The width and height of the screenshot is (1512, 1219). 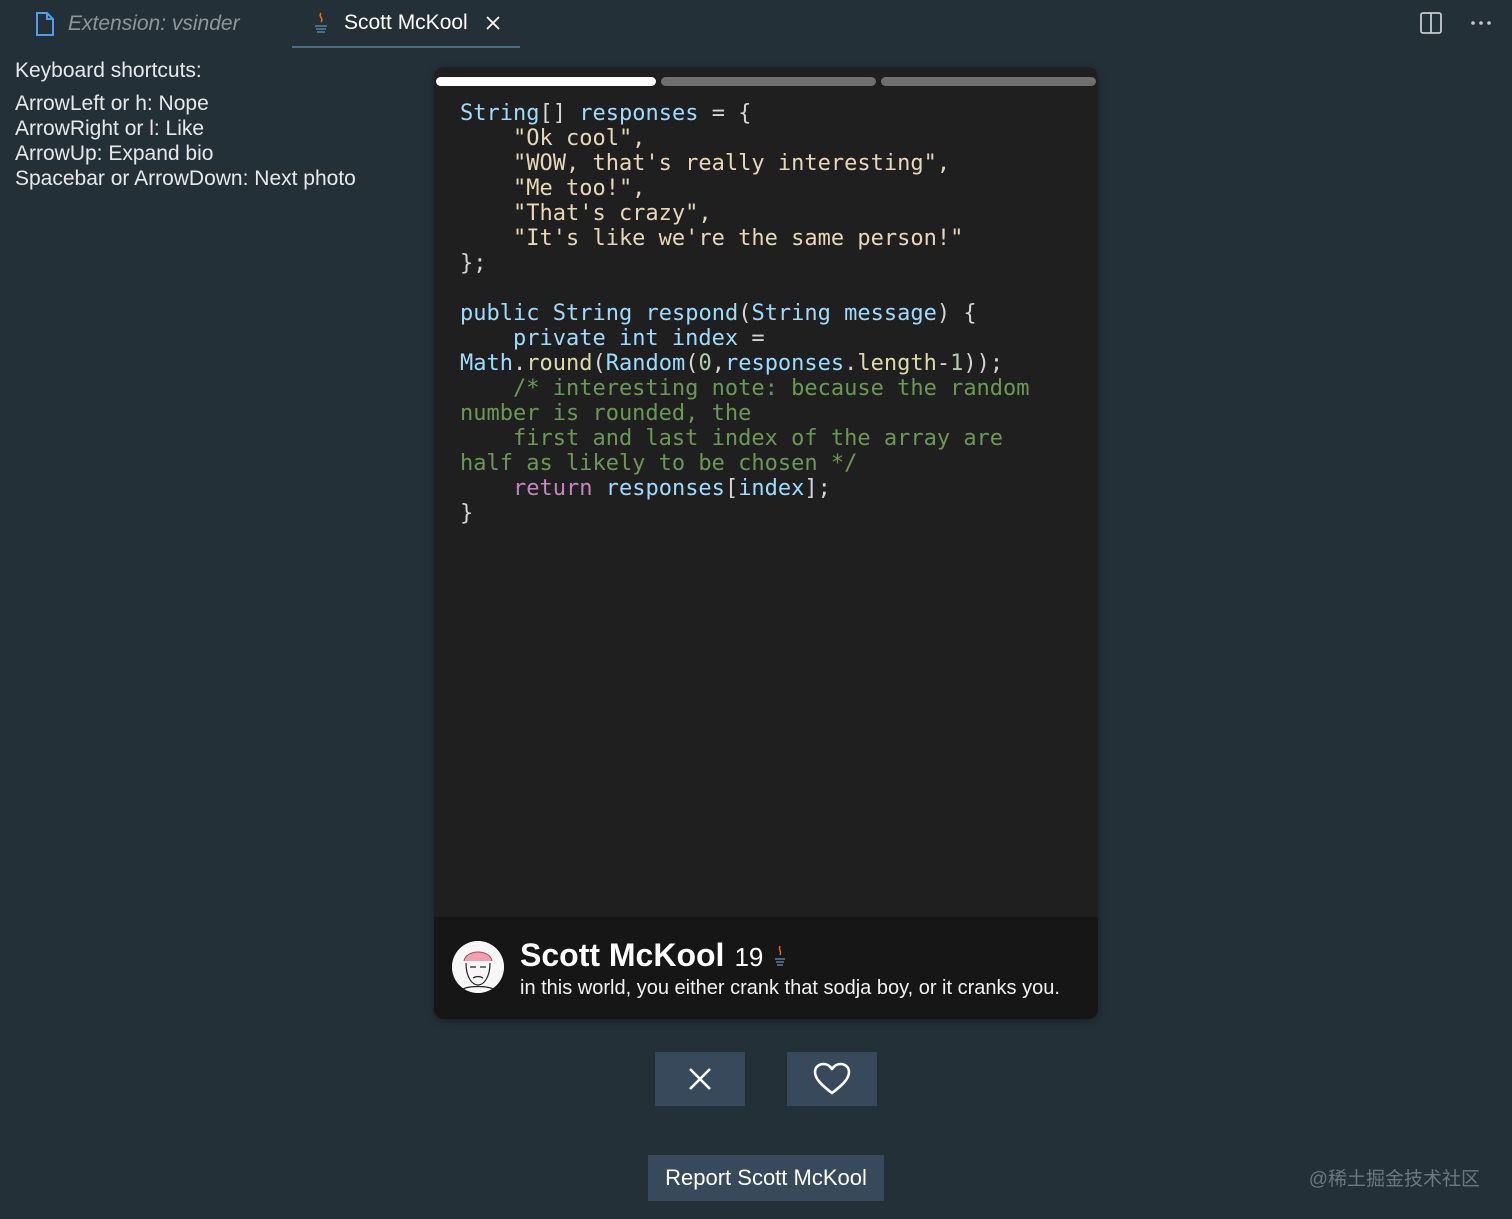 What do you see at coordinates (606, 413) in the screenshot?
I see `code-line: number is rounded, the` at bounding box center [606, 413].